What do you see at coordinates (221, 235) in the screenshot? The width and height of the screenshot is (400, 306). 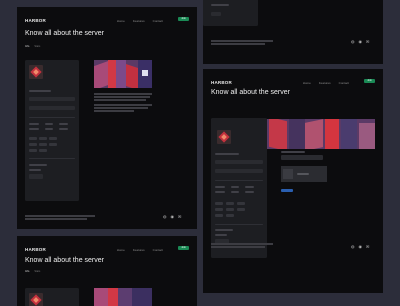 I see `section-value` at bounding box center [221, 235].